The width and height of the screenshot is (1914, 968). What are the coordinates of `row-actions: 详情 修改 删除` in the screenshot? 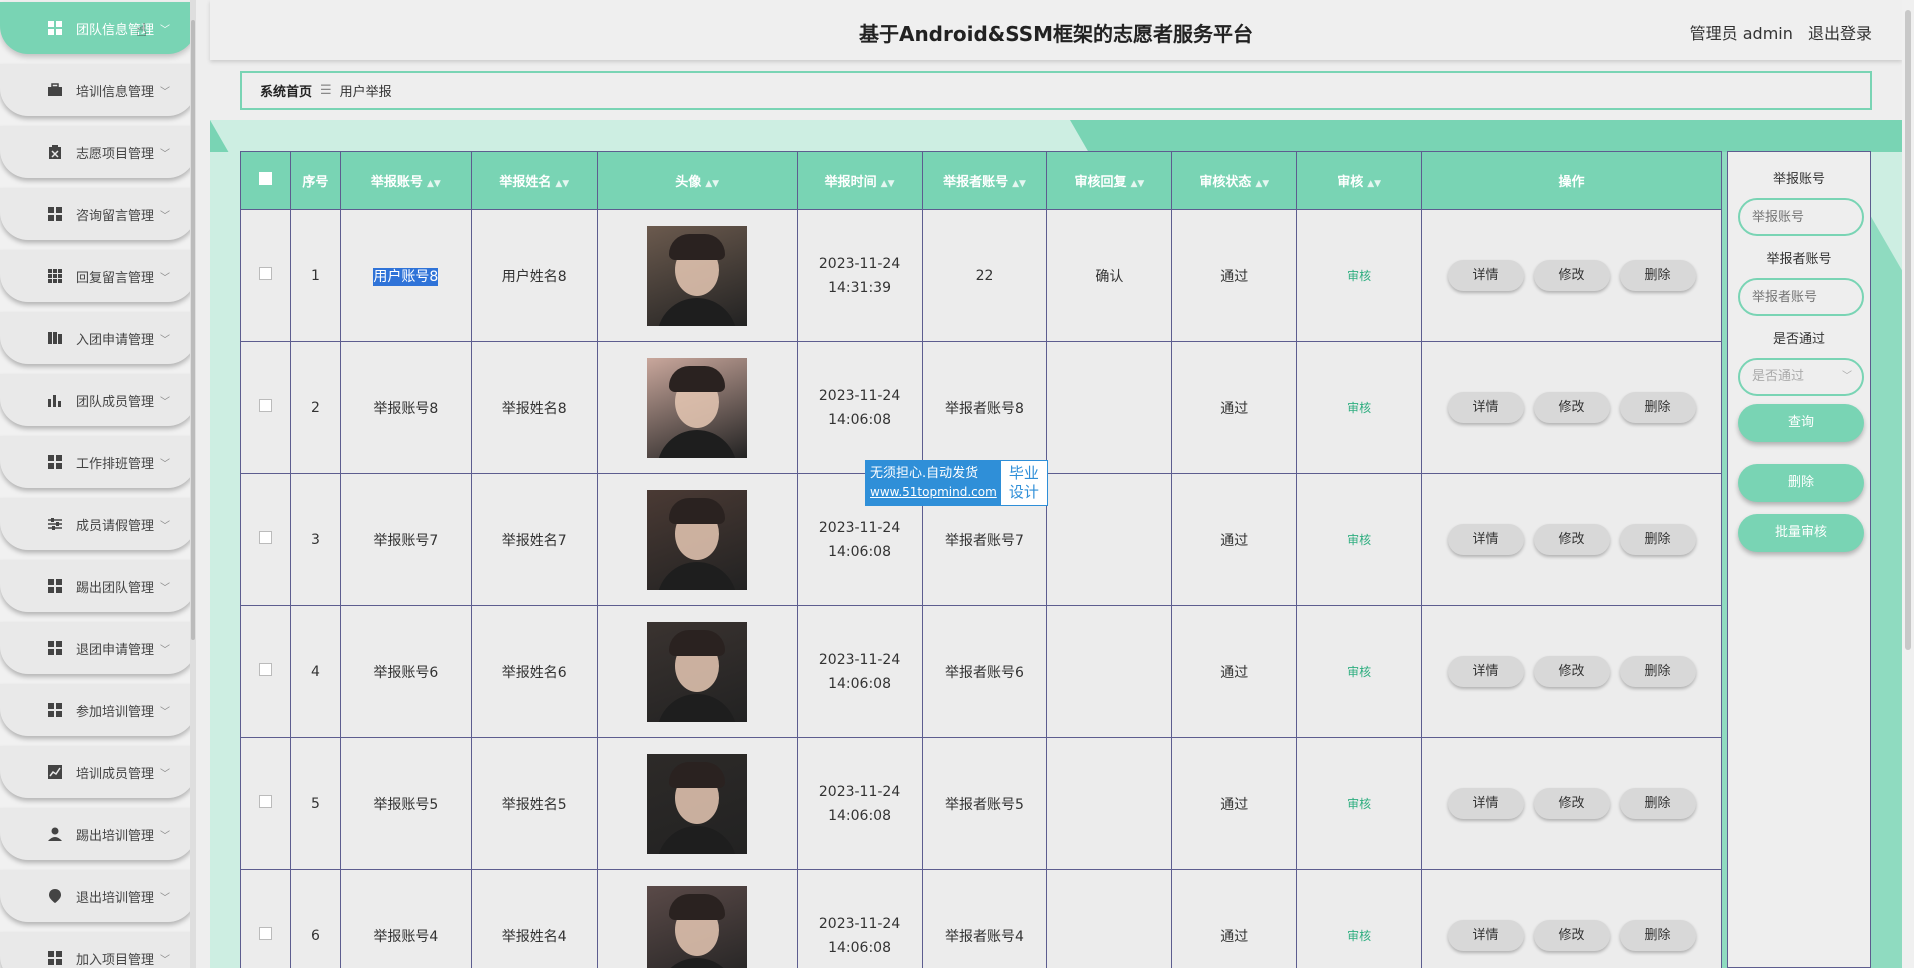 It's located at (1571, 803).